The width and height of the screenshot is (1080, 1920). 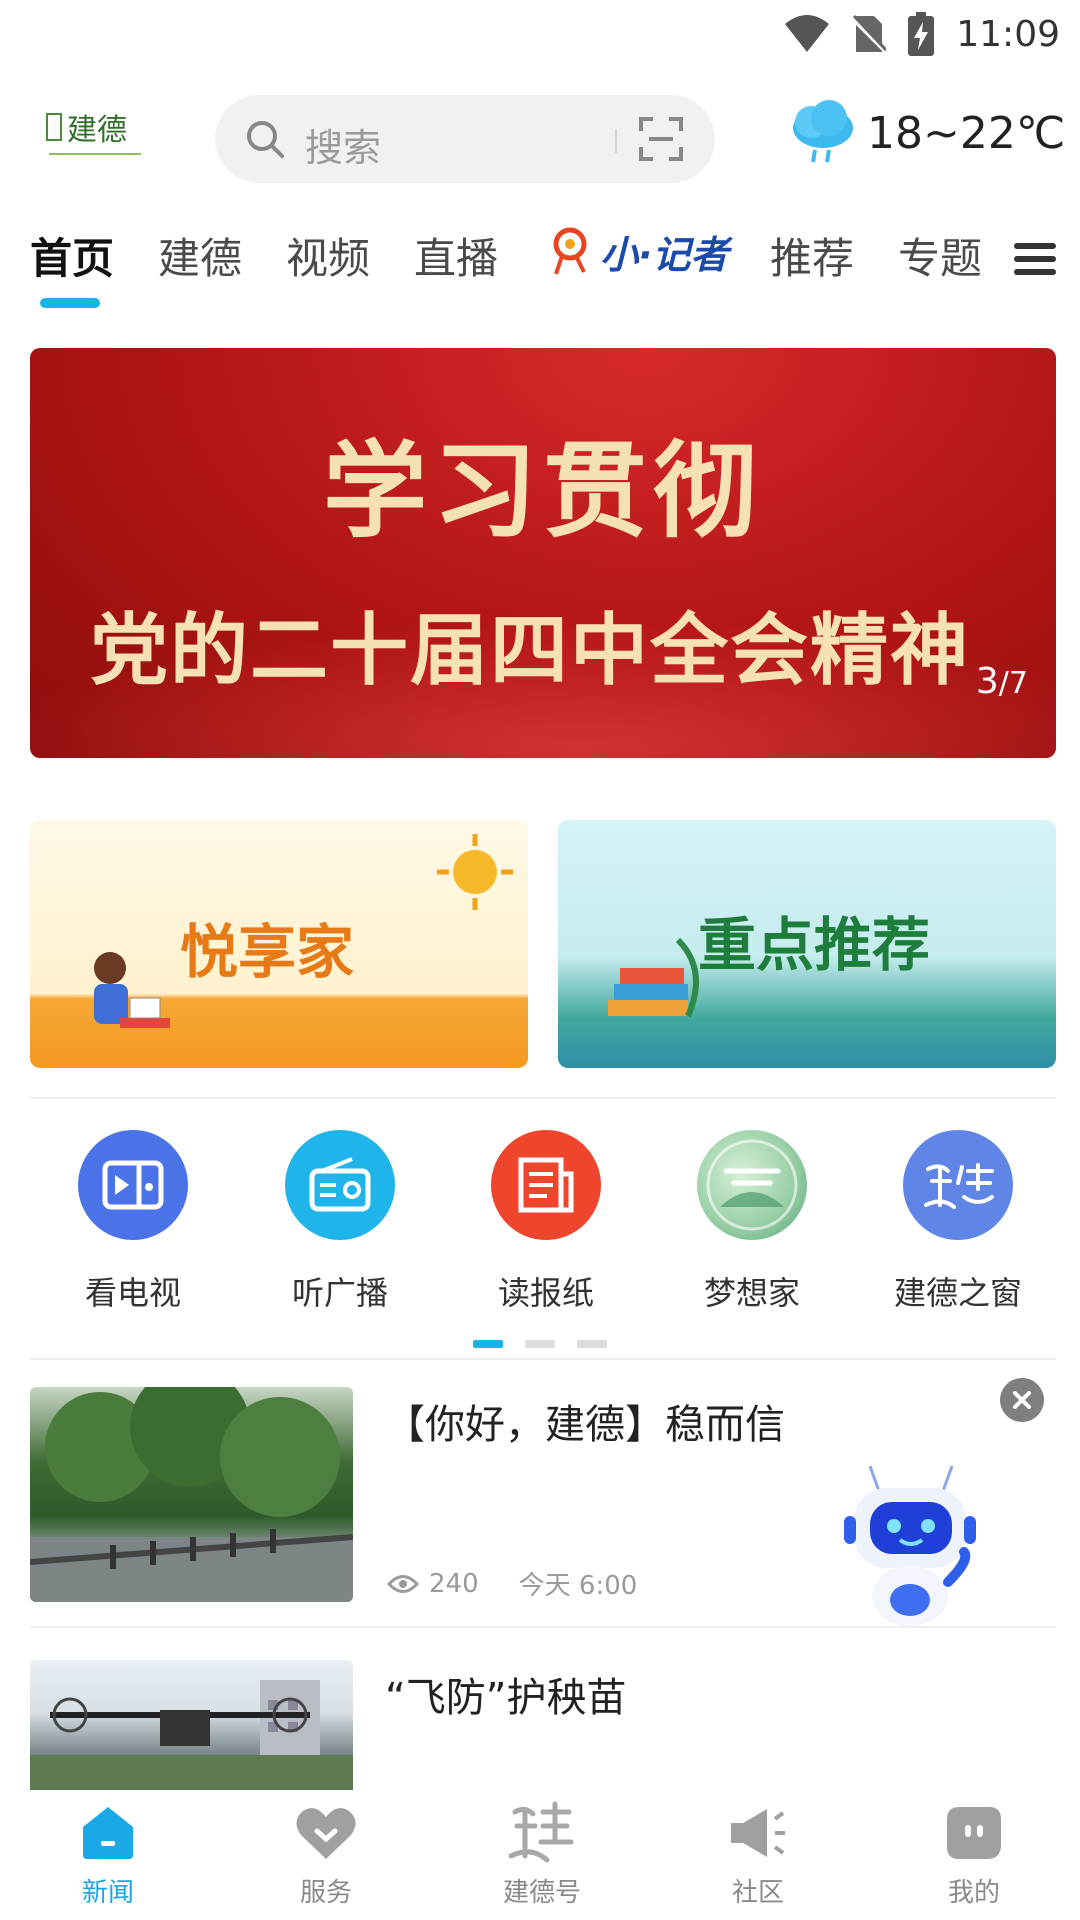 I want to click on news-meta: 240 今天 6:00, so click(x=512, y=1583).